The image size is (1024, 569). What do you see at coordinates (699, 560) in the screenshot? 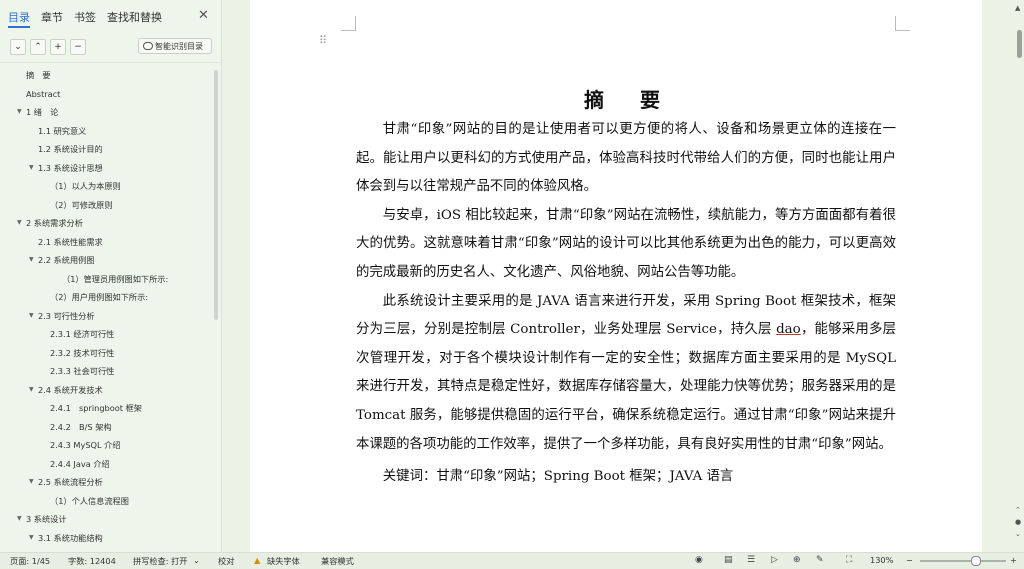
I see `eye-icon: ◉` at bounding box center [699, 560].